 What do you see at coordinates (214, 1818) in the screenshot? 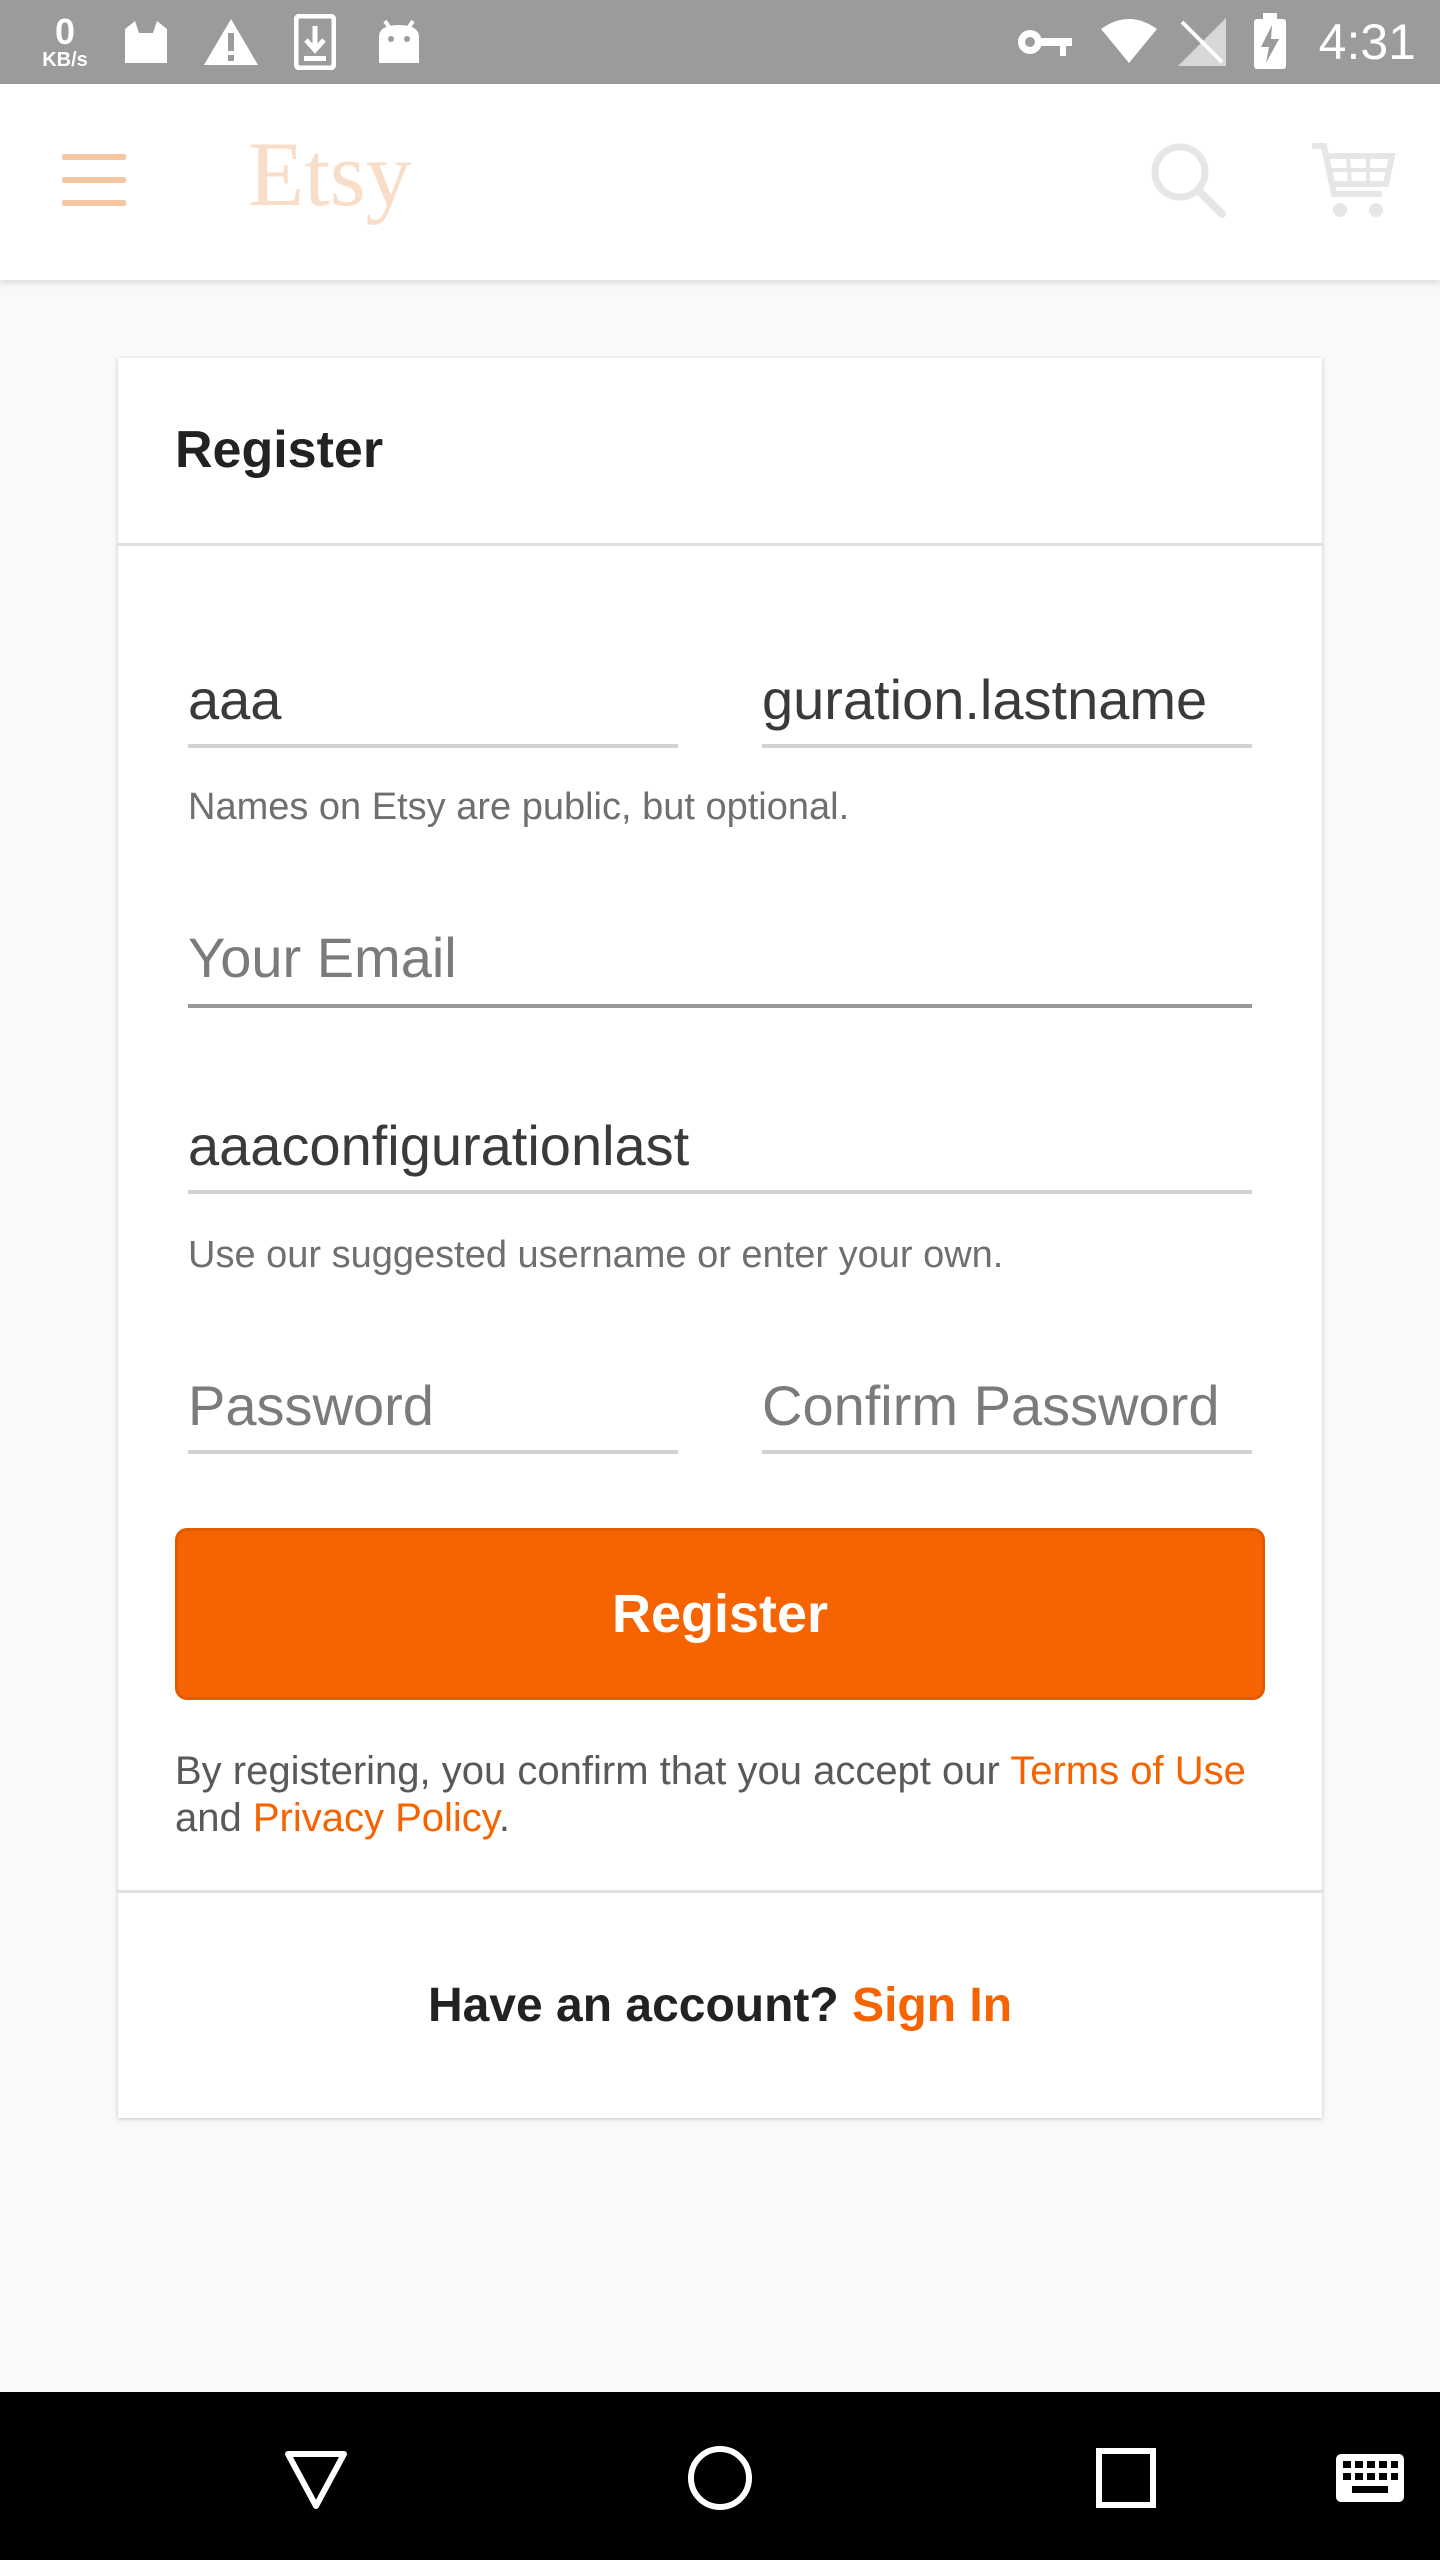
I see `legal-and: and` at bounding box center [214, 1818].